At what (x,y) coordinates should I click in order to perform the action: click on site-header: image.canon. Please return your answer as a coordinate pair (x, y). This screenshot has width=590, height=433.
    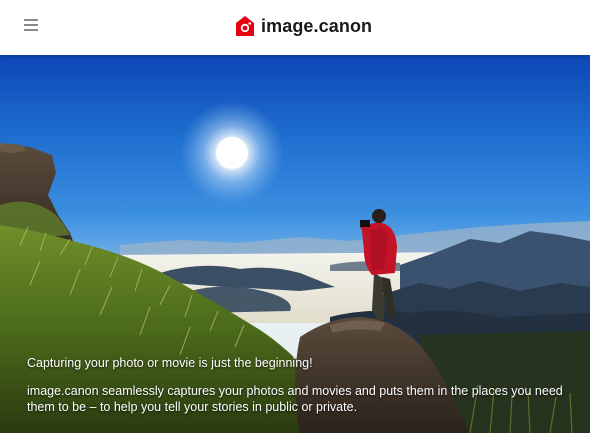
    Looking at the image, I should click on (295, 27).